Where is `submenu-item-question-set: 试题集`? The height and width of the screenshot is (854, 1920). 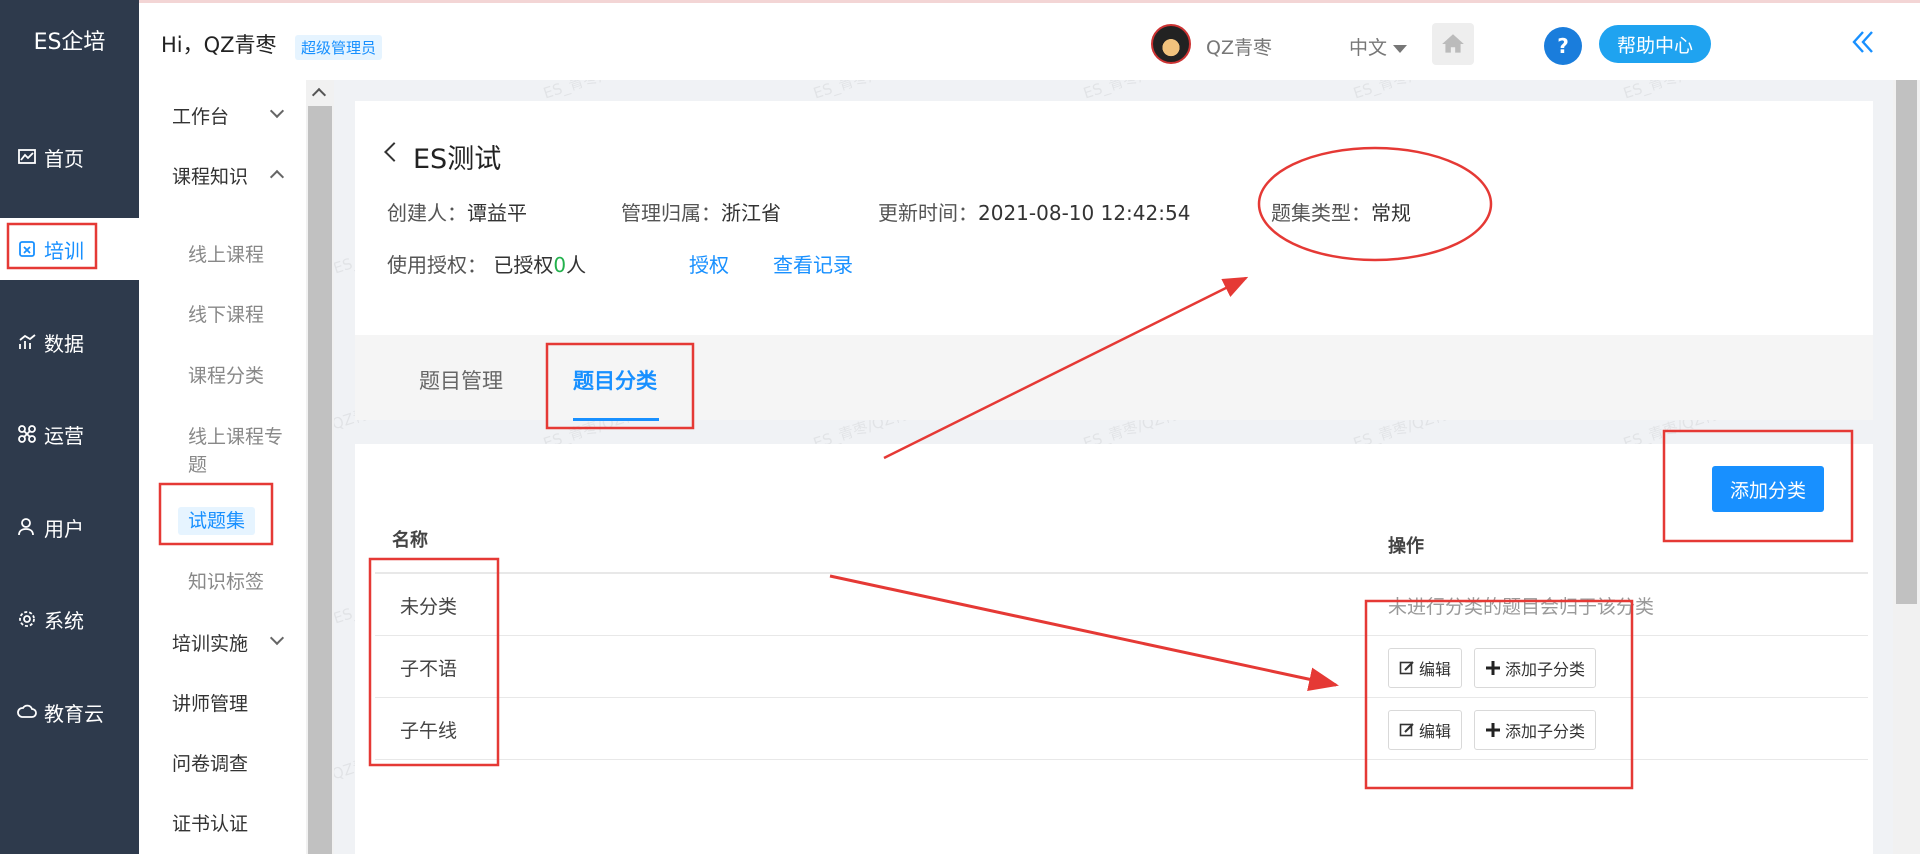
submenu-item-question-set: 试题集 is located at coordinates (217, 521).